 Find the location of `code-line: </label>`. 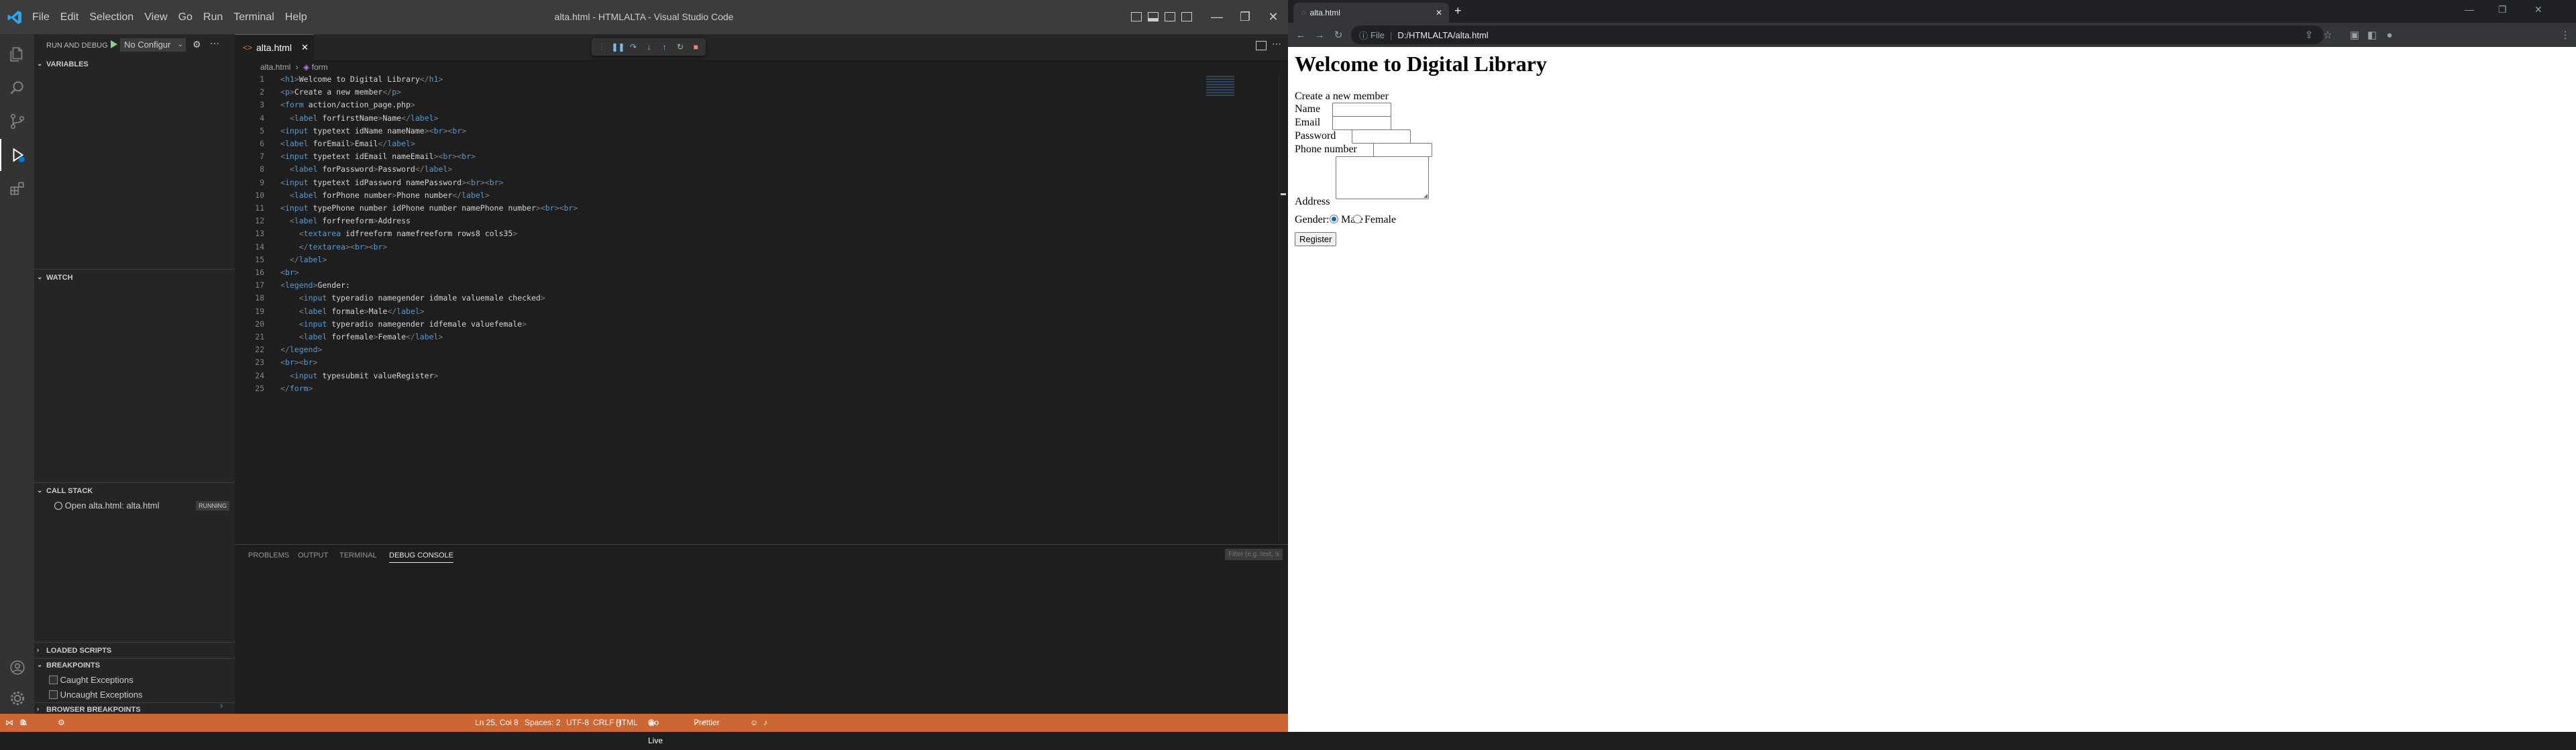

code-line: </label> is located at coordinates (303, 259).